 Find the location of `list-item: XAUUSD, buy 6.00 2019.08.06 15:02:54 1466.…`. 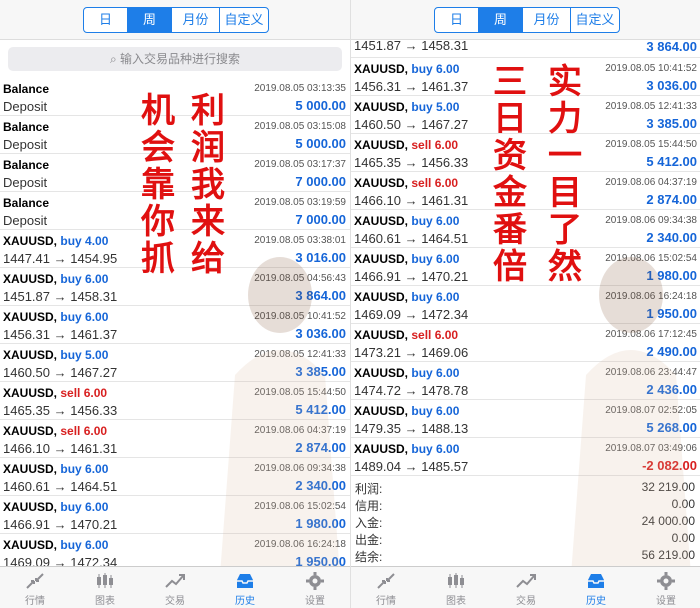

list-item: XAUUSD, buy 6.00 2019.08.06 15:02:54 1466.… is located at coordinates (175, 515).